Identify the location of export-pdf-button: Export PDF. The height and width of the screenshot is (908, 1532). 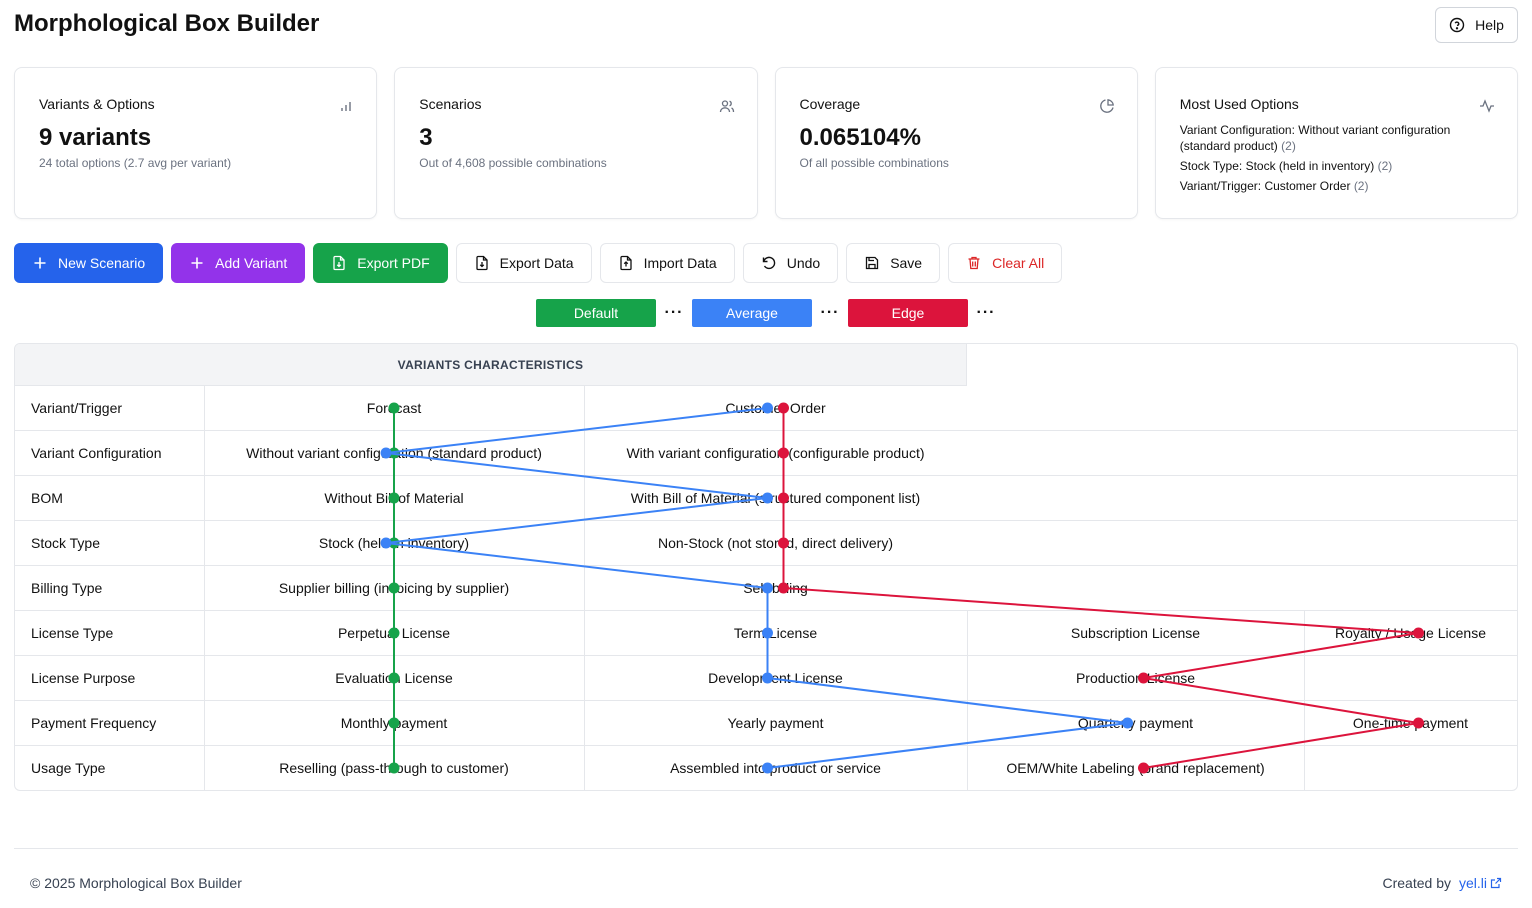
(380, 263).